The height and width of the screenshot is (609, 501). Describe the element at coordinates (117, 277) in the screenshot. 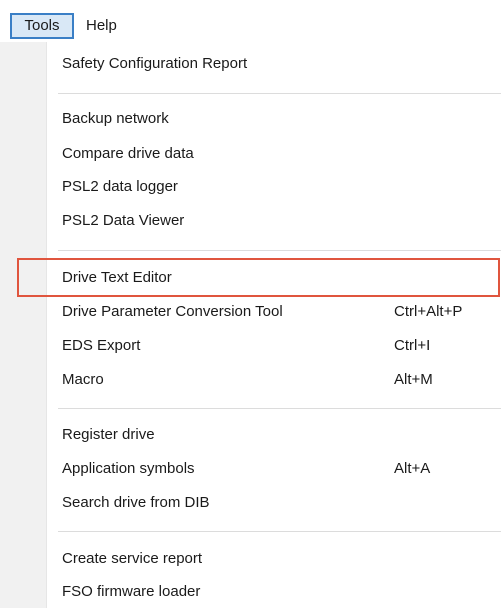

I see `menu-item-label: Drive Text Editor` at that location.